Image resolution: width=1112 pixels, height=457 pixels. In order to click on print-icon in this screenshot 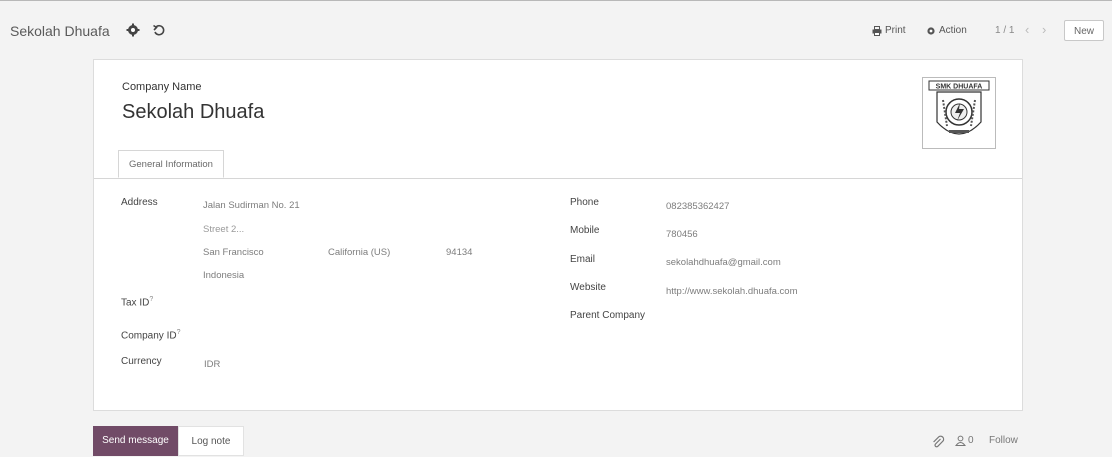, I will do `click(877, 30)`.